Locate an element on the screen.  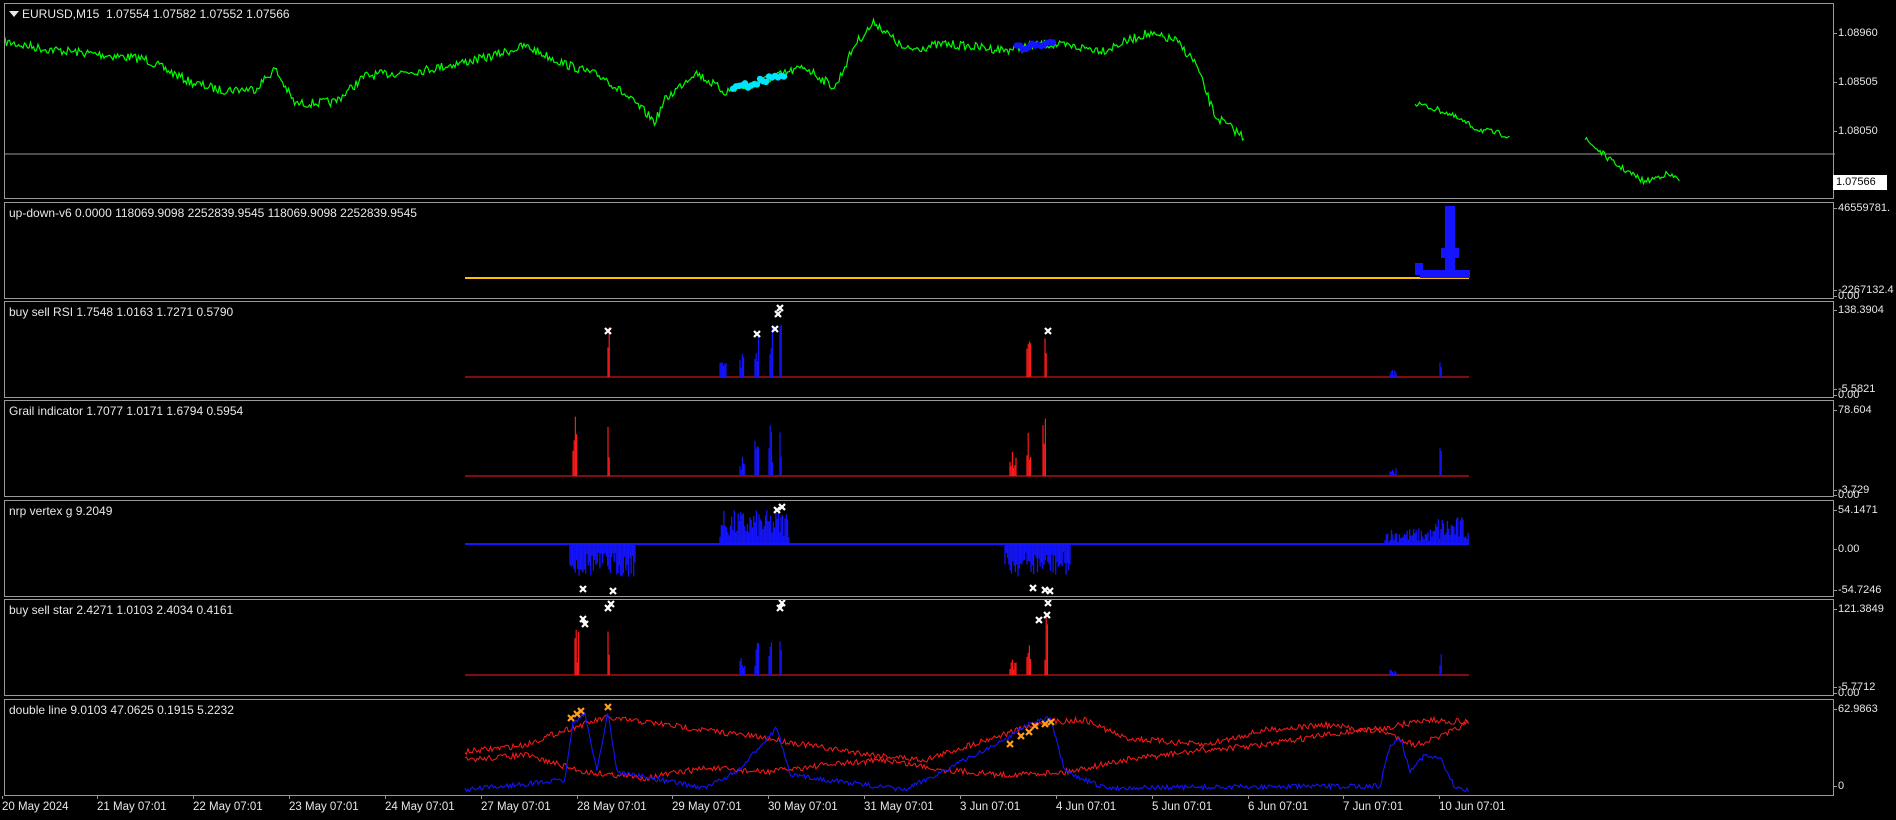
indicator-pane-double-line: double line 9.0103 47.0625 0.1915 5.2232 is located at coordinates (919, 747).